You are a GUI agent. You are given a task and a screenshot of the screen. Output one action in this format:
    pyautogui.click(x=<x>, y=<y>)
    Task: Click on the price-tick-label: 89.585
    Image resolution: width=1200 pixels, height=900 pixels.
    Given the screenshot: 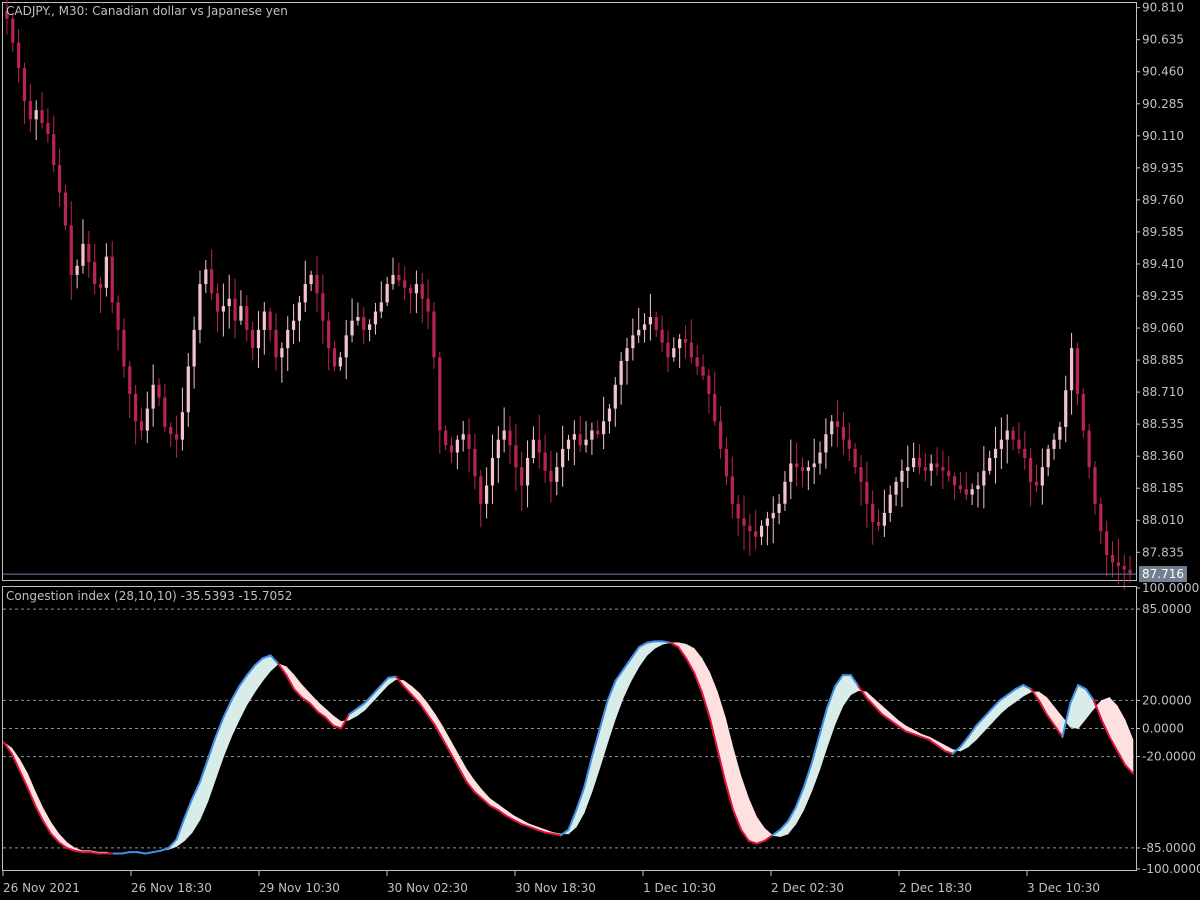 What is the action you would take?
    pyautogui.click(x=1163, y=232)
    